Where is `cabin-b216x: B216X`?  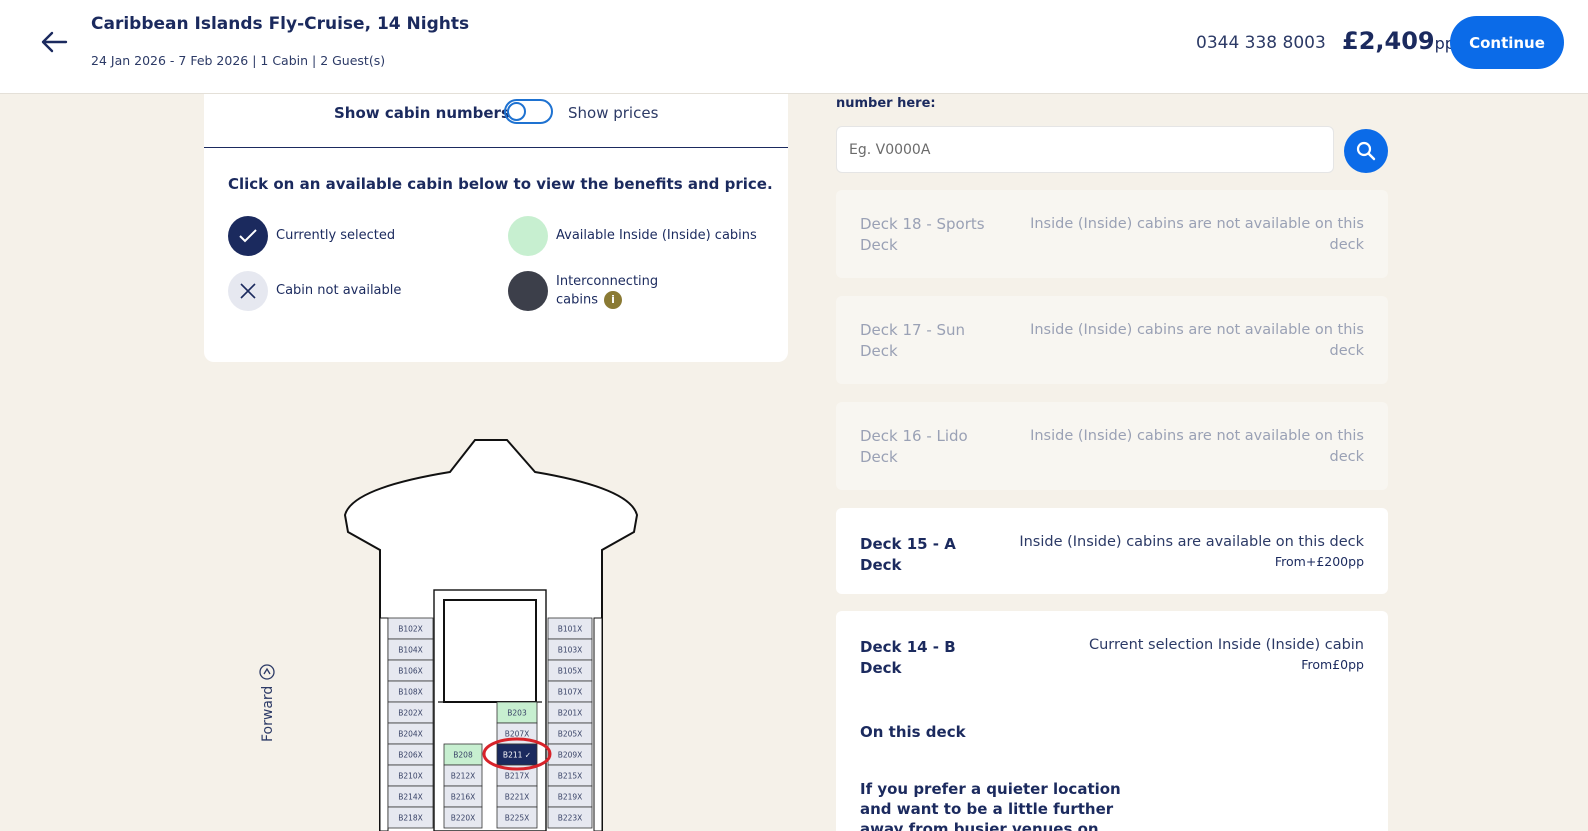 cabin-b216x: B216X is located at coordinates (463, 796).